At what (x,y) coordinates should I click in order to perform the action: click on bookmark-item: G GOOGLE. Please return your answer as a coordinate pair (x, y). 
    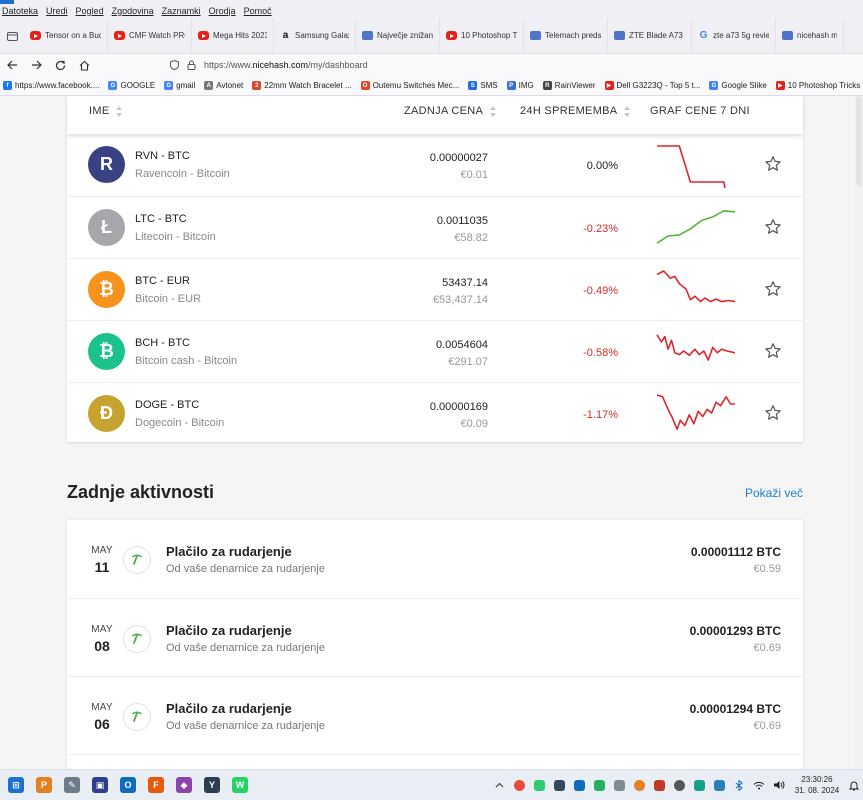
    Looking at the image, I should click on (131, 85).